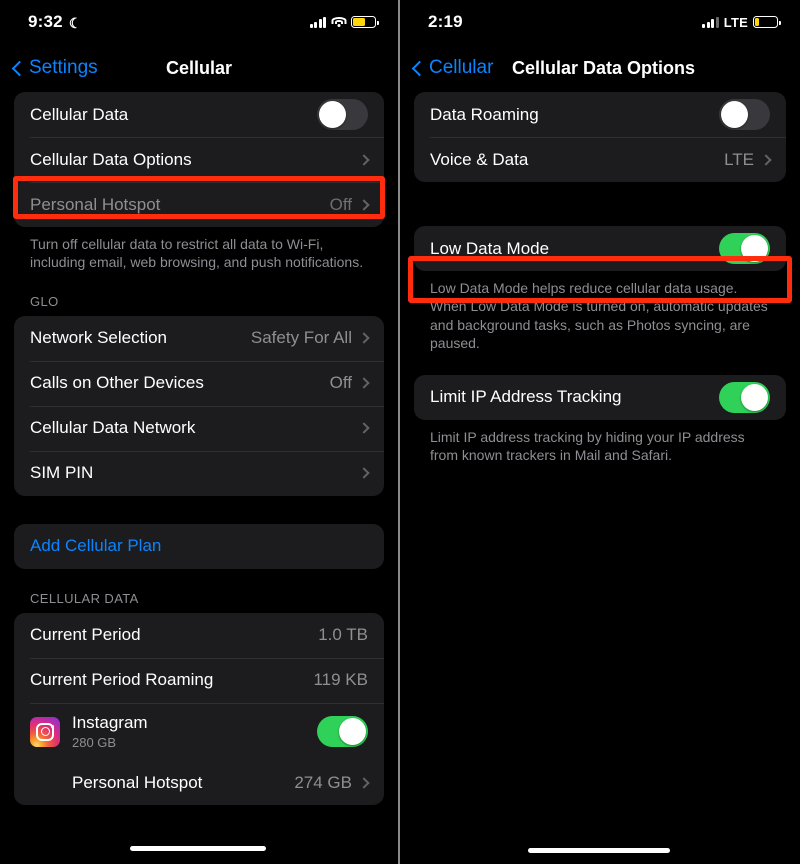 The image size is (800, 864). Describe the element at coordinates (744, 397) in the screenshot. I see `limit-ip-tracking-toggle` at that location.